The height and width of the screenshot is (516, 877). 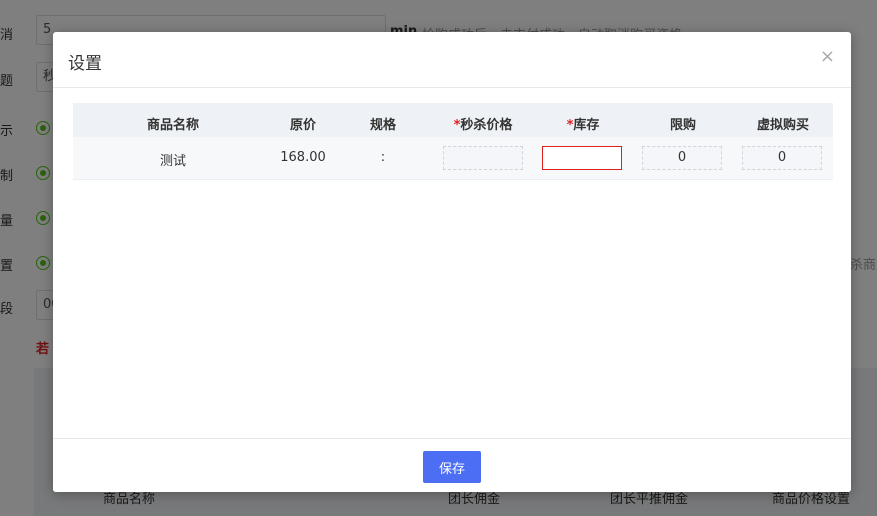 What do you see at coordinates (302, 125) in the screenshot?
I see `column-header-price: 原价` at bounding box center [302, 125].